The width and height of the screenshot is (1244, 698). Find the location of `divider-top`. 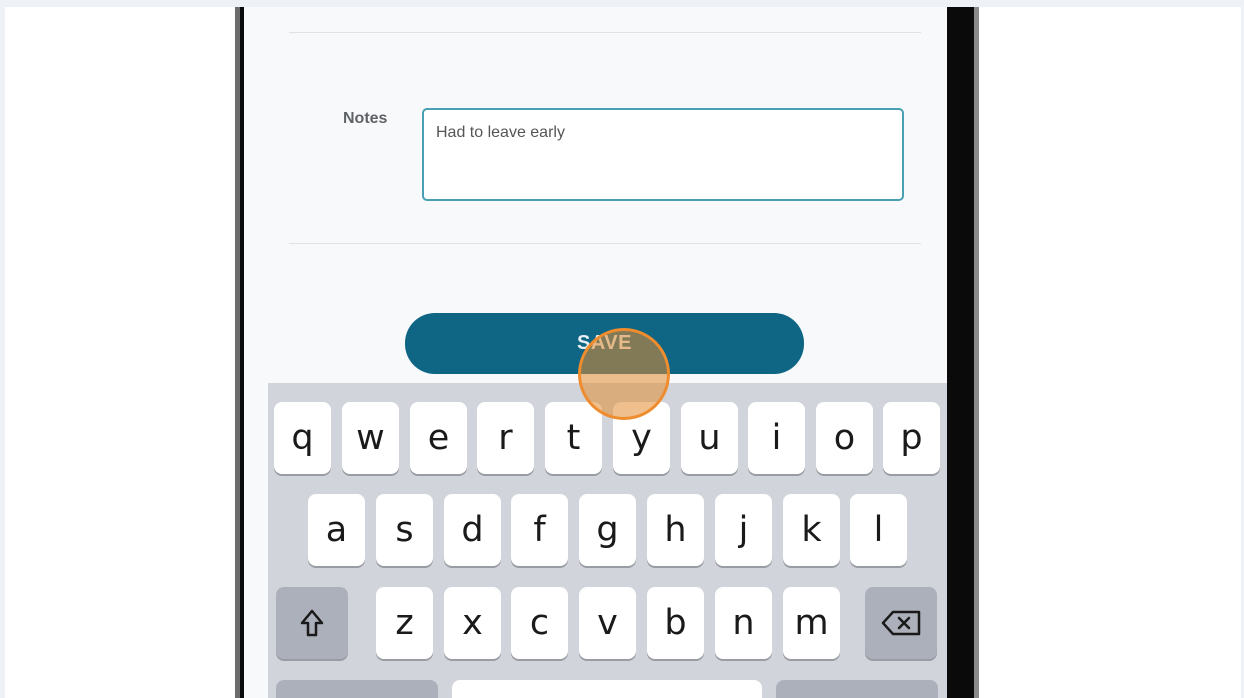

divider-top is located at coordinates (605, 32).